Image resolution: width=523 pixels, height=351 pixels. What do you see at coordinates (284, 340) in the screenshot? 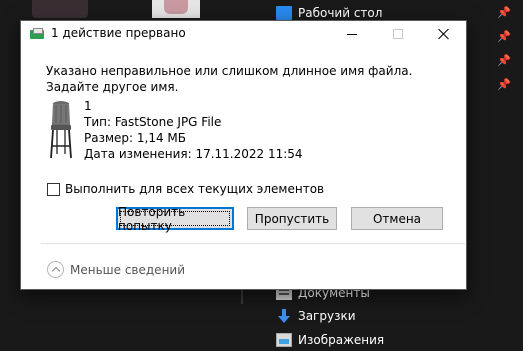
I see `pictures-icon` at bounding box center [284, 340].